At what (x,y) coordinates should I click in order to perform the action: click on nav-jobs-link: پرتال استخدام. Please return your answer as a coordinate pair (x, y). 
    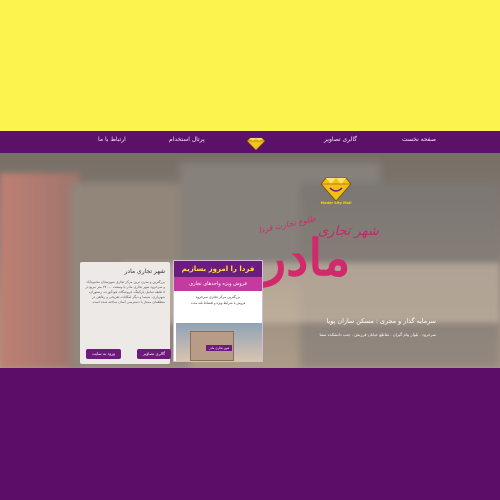
    Looking at the image, I should click on (187, 139).